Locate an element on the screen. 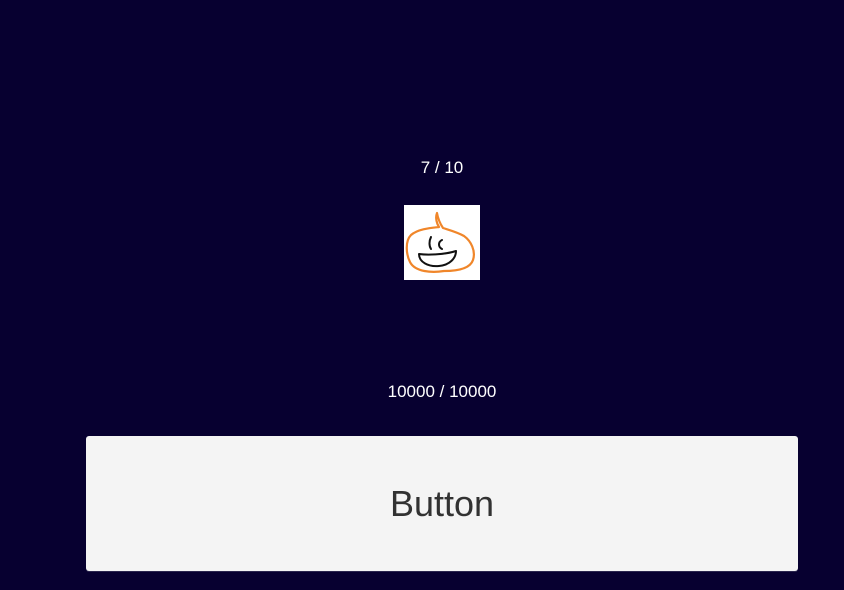  slime-character-image is located at coordinates (442, 242).